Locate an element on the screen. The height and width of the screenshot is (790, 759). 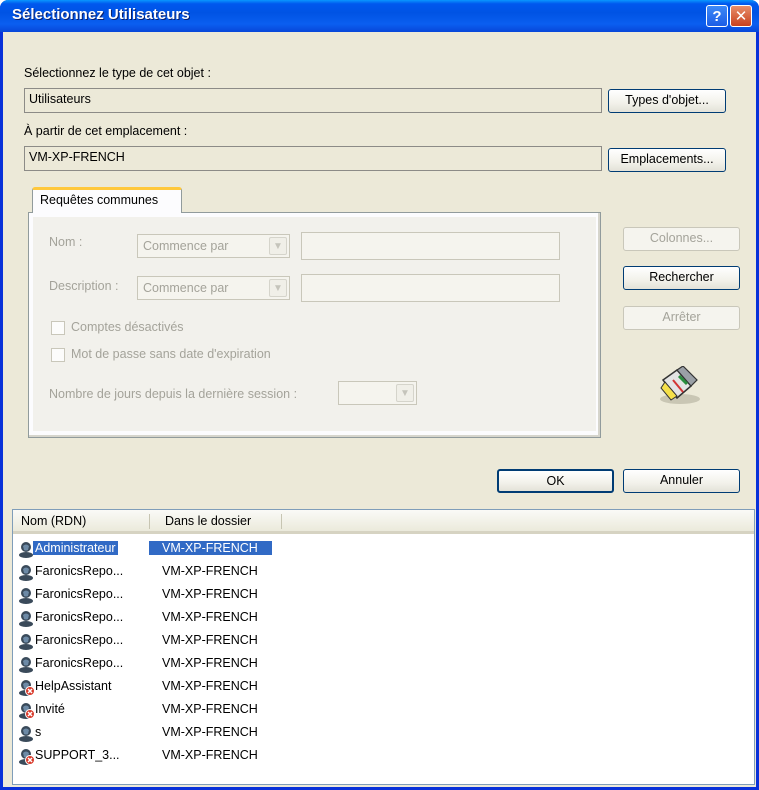
name-input is located at coordinates (430, 246).